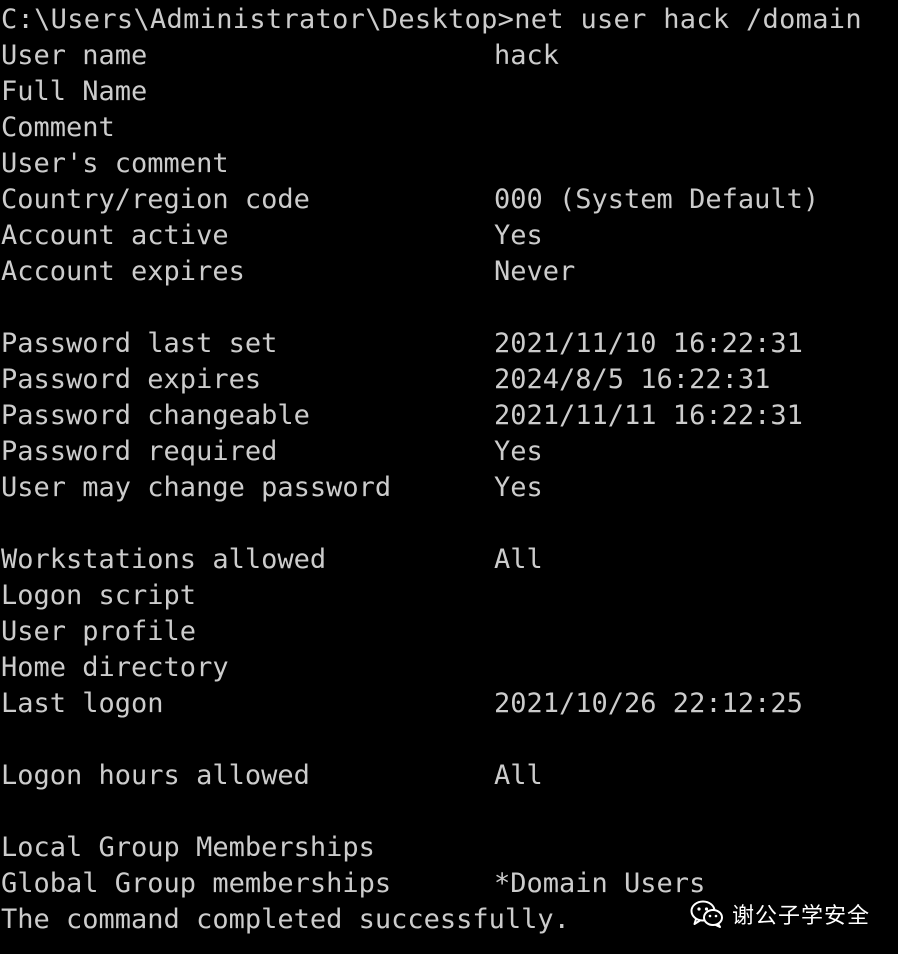 The width and height of the screenshot is (898, 954). I want to click on field-label: Password required, so click(139, 451).